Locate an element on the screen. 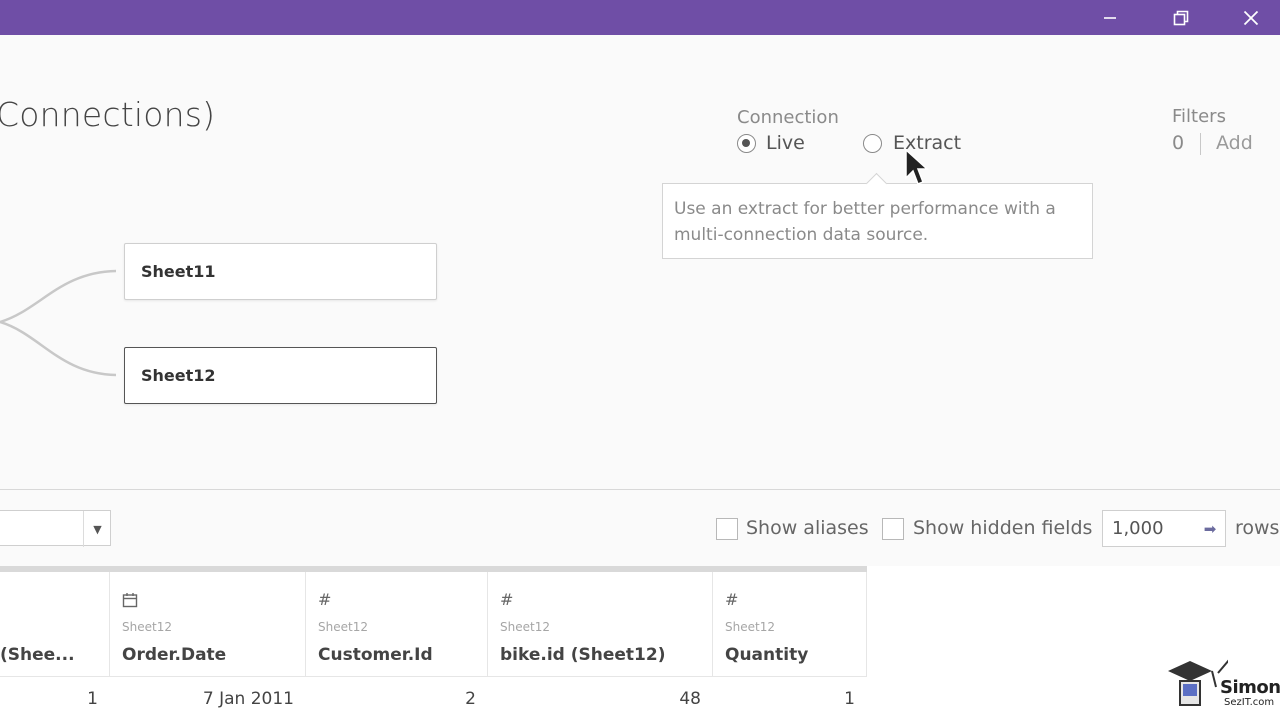 Image resolution: width=1280 pixels, height=720 pixels. restore-icon is located at coordinates (1181, 17).